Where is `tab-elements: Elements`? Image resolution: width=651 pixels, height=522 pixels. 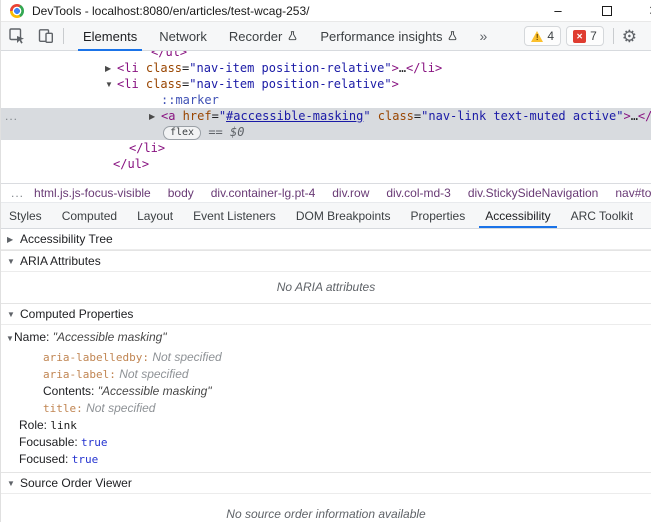
tab-elements: Elements is located at coordinates (110, 36).